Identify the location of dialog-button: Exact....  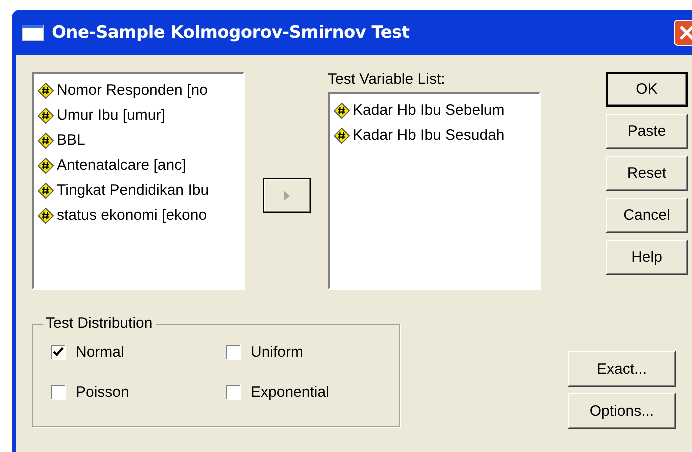
(622, 369).